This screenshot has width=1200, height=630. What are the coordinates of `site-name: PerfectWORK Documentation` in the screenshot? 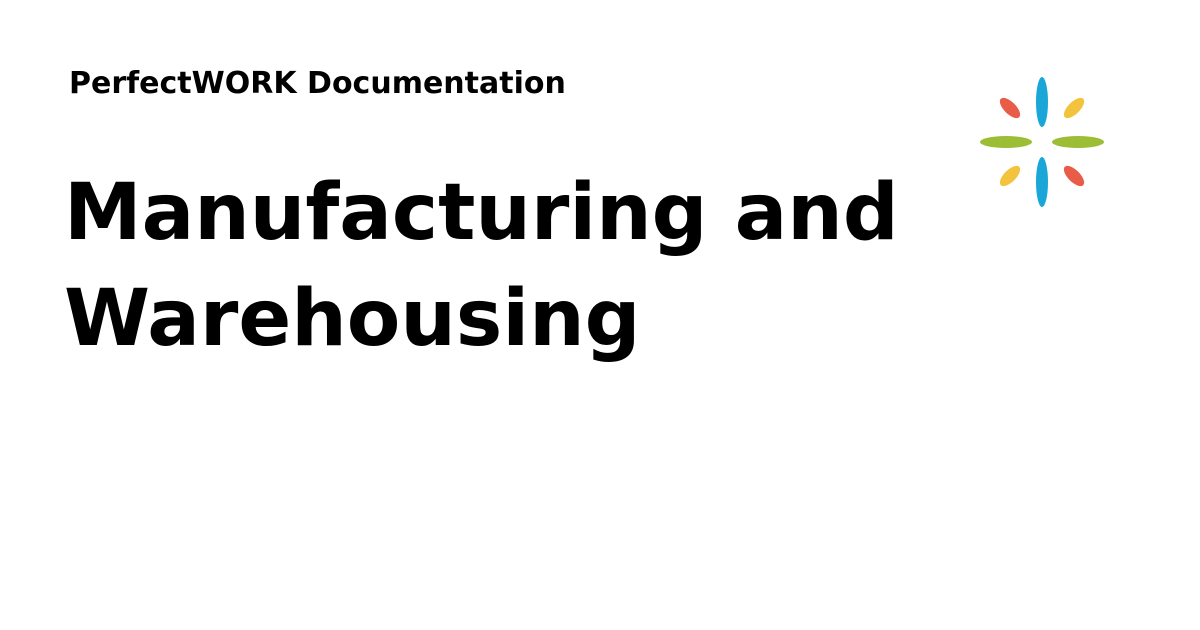 It's located at (317, 83).